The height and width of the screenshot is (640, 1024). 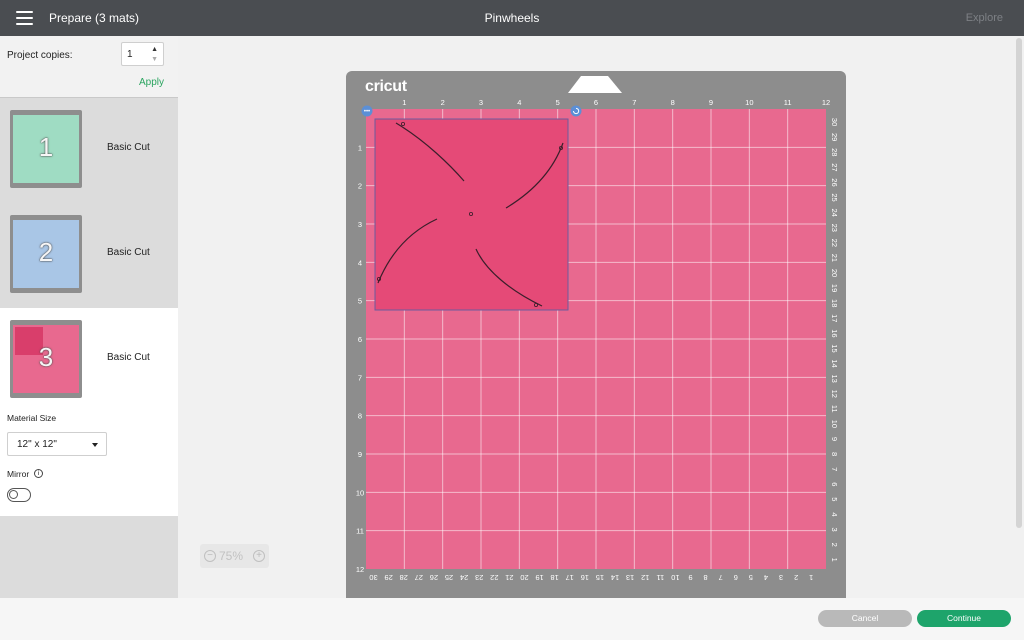 What do you see at coordinates (481, 102) in the screenshot?
I see `top-ruler-label: 3` at bounding box center [481, 102].